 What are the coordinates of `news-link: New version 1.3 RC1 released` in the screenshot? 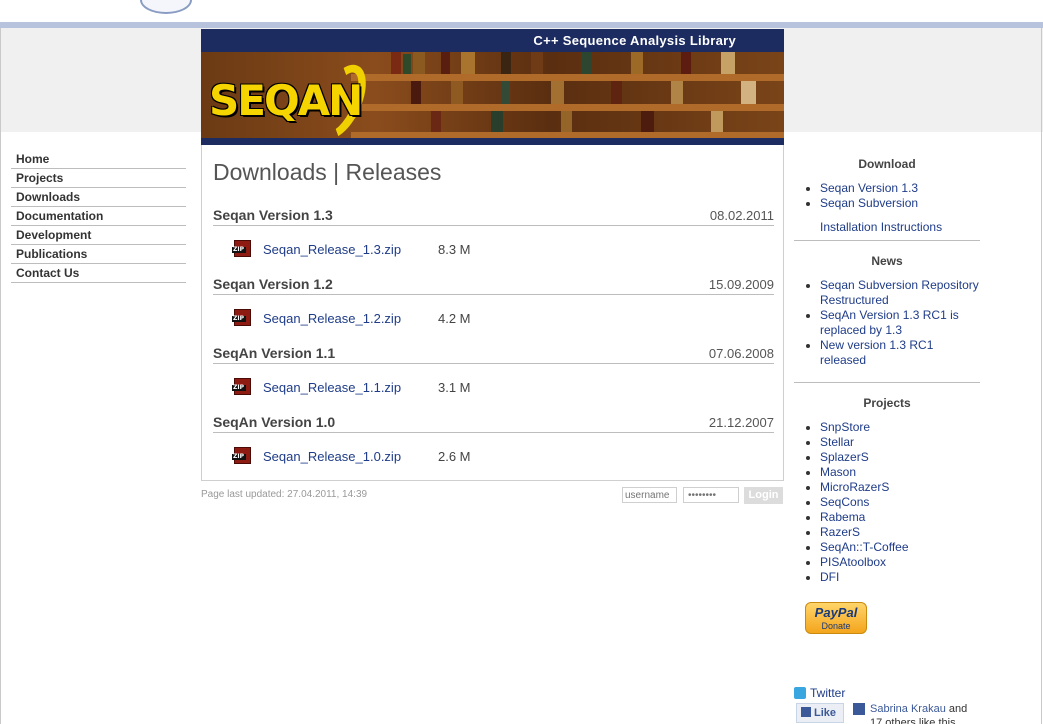 It's located at (876, 352).